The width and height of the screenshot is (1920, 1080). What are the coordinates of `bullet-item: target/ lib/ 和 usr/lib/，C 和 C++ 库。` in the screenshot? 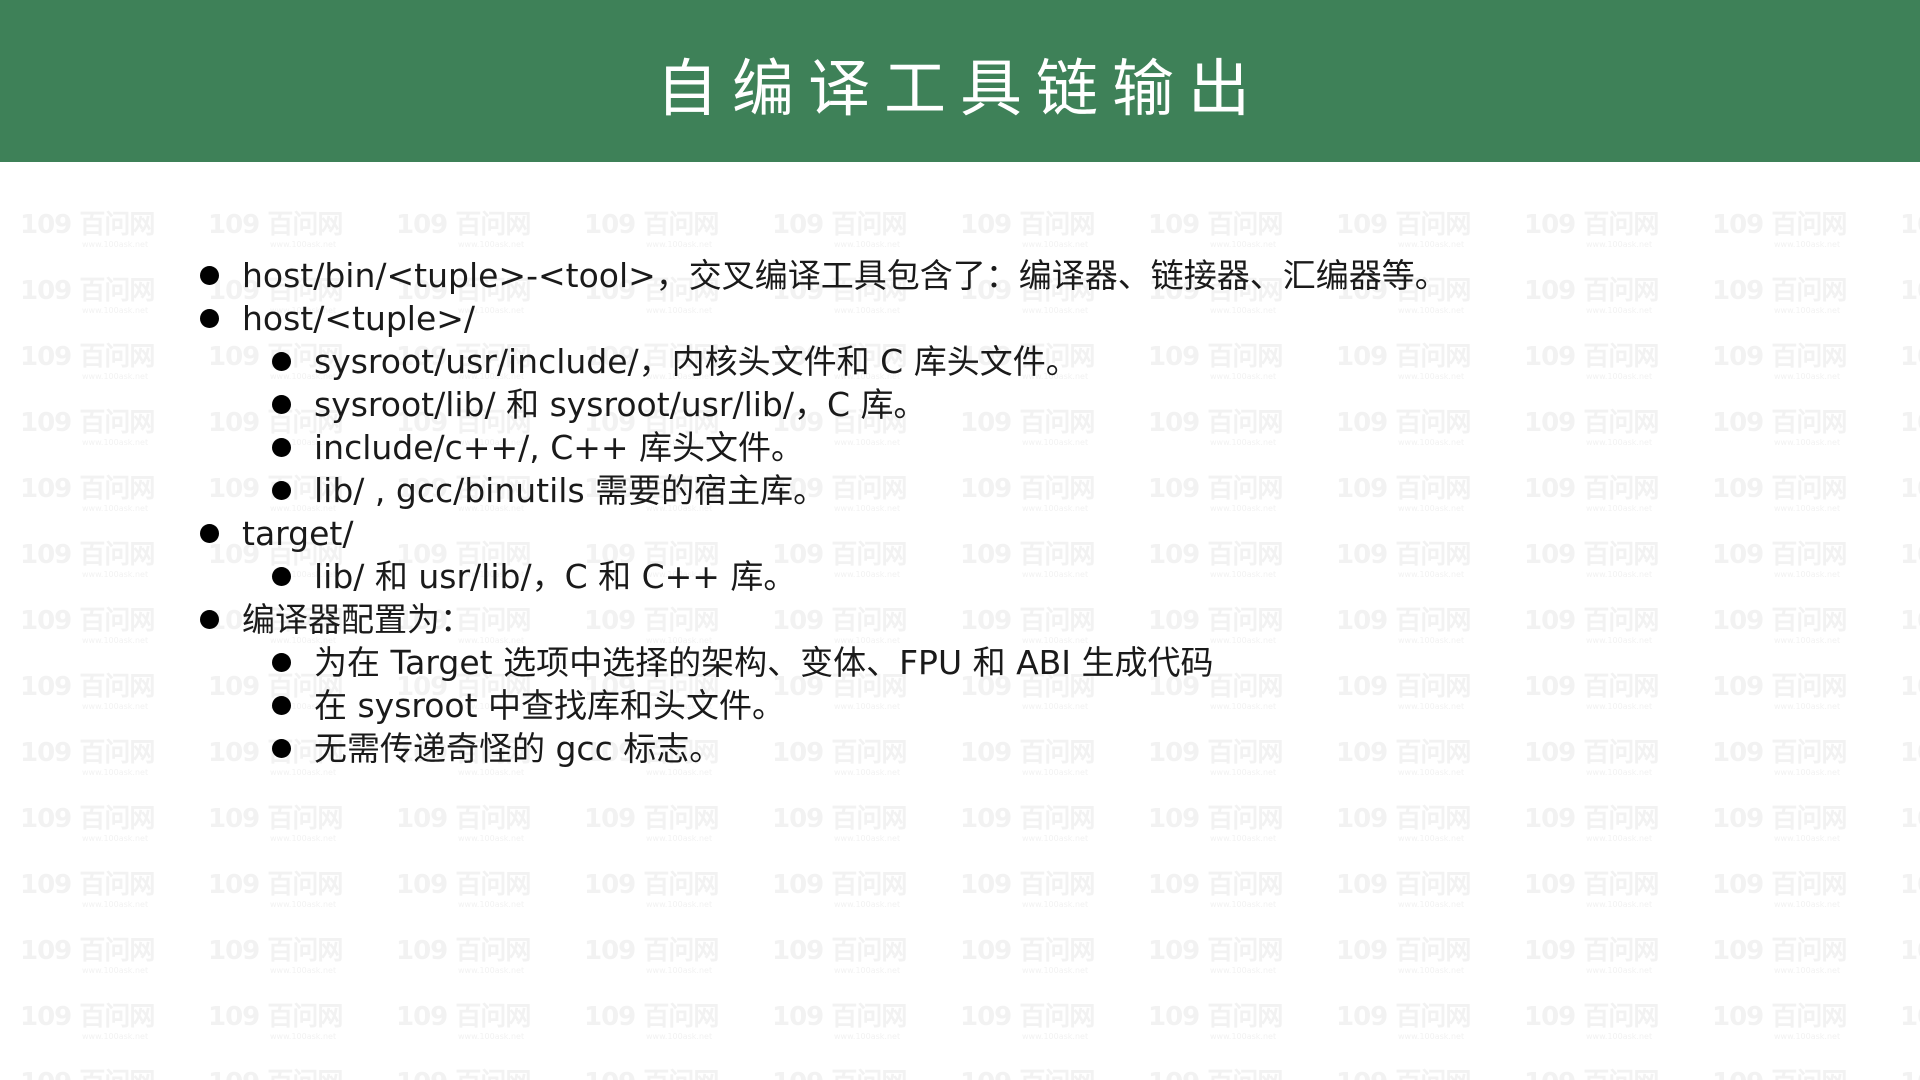 It's located at (998, 555).